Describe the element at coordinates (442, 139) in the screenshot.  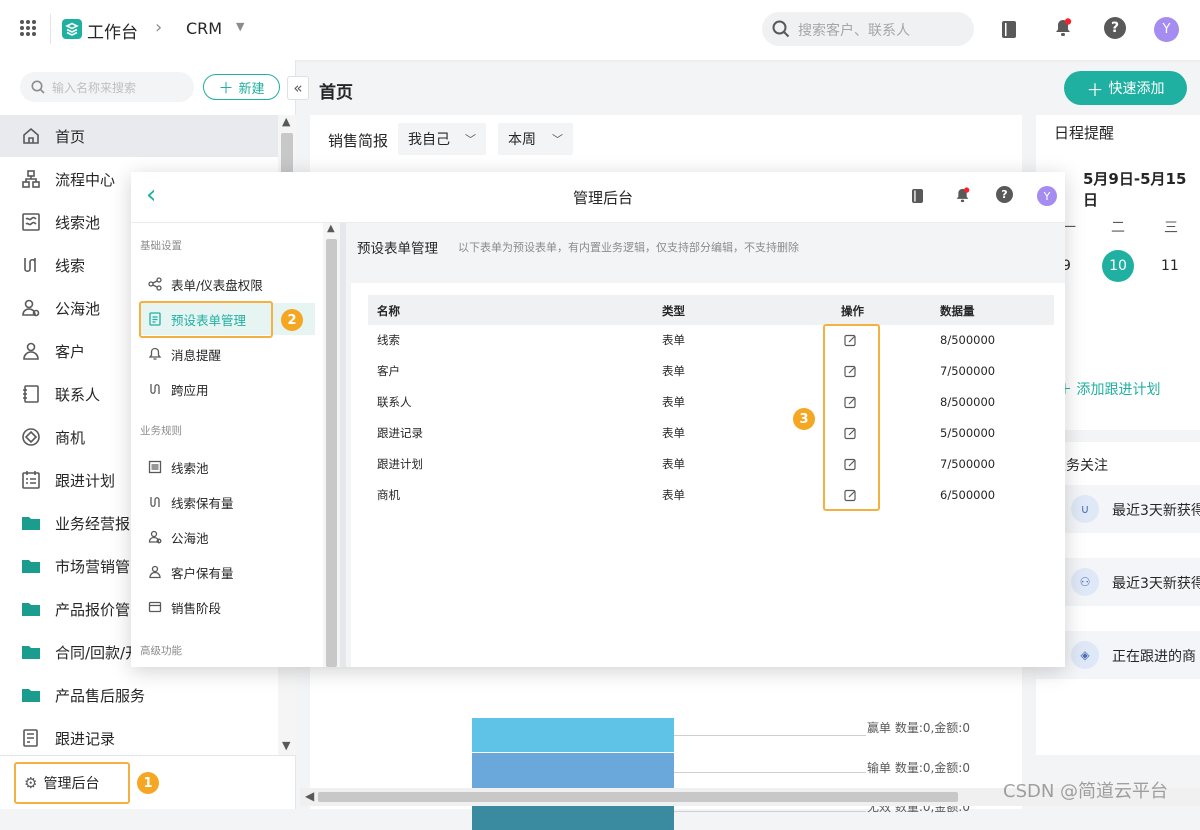
I see `scope-select: 我自己 ﹀` at that location.